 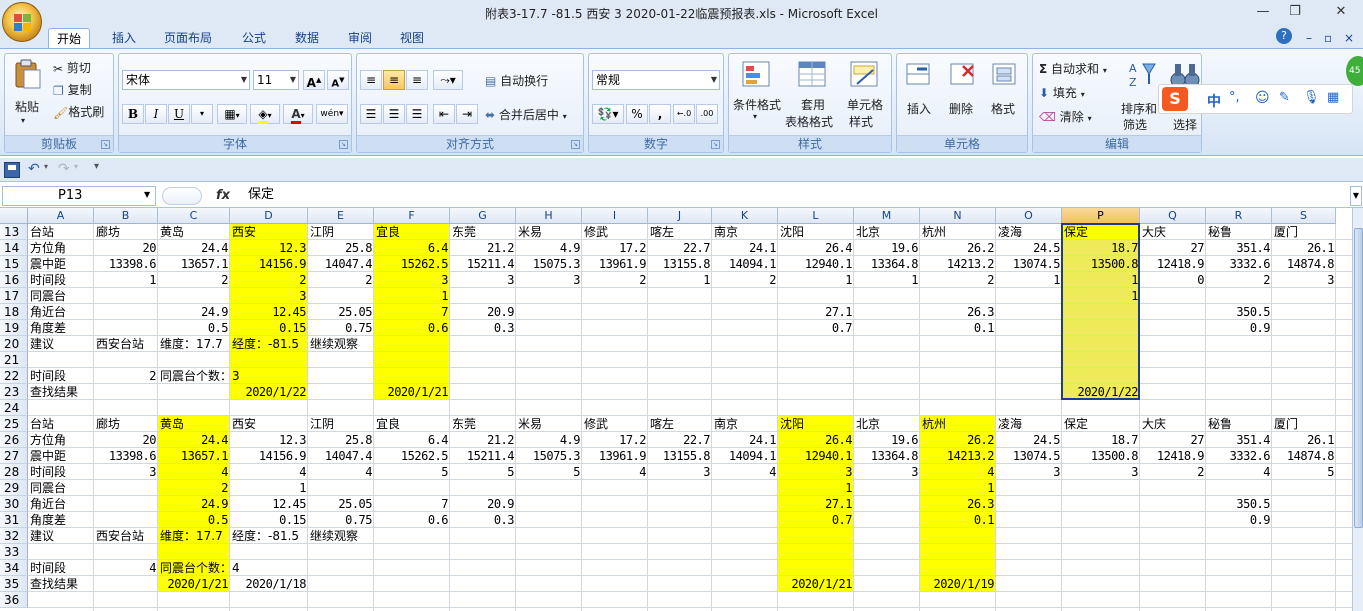 I want to click on table-cell: 台站, so click(x=41, y=424).